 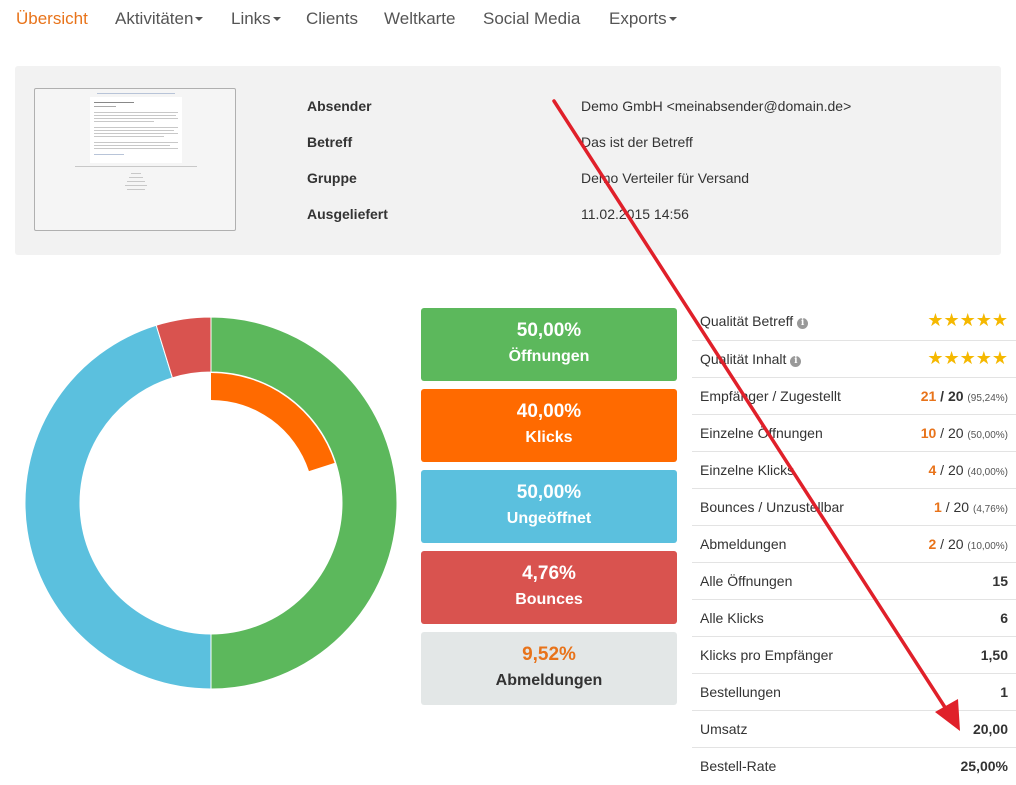 I want to click on nav-item-social-media: Social Media, so click(x=531, y=19).